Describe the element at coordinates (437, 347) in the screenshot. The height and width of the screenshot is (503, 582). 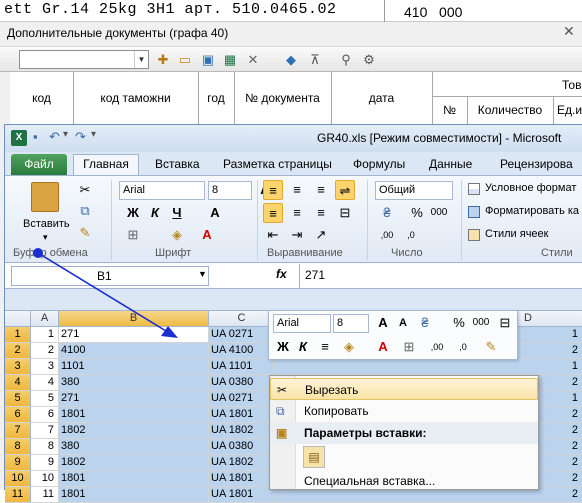
I see `increase-decimal-icon: ,00` at that location.